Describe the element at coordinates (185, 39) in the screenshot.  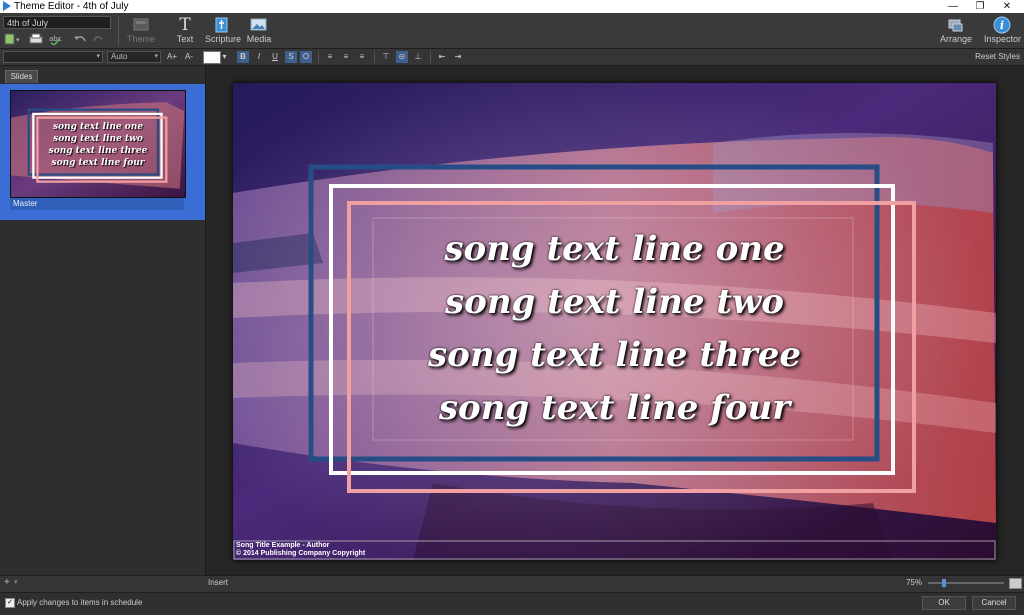
I see `text-button-label: Text` at that location.